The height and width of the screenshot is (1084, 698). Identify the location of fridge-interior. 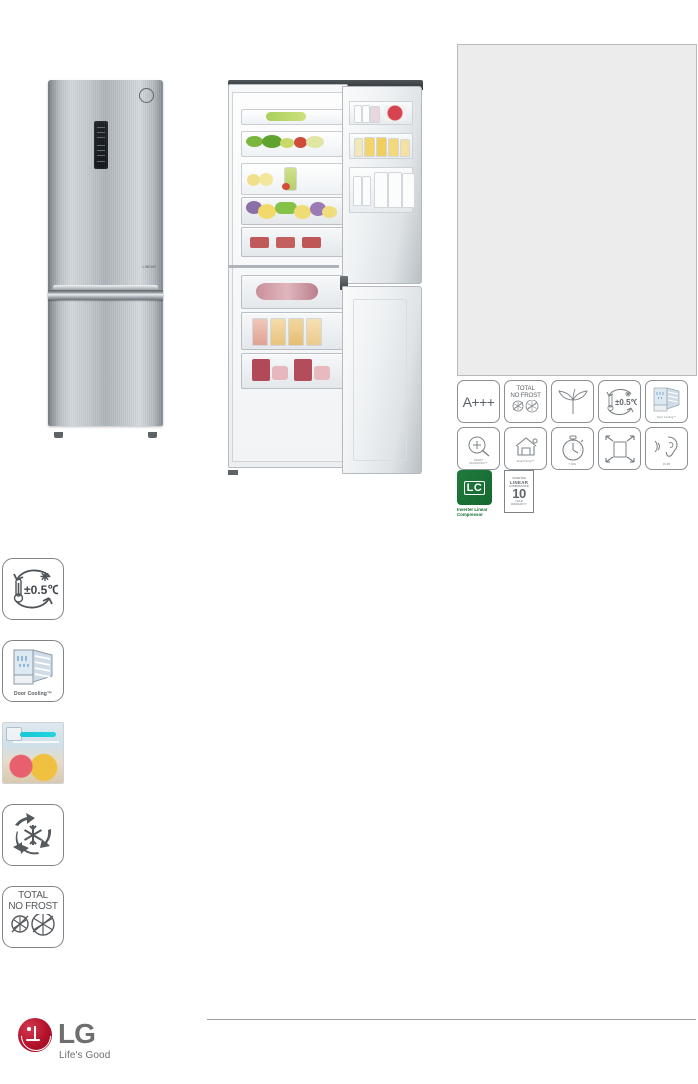
(287, 277).